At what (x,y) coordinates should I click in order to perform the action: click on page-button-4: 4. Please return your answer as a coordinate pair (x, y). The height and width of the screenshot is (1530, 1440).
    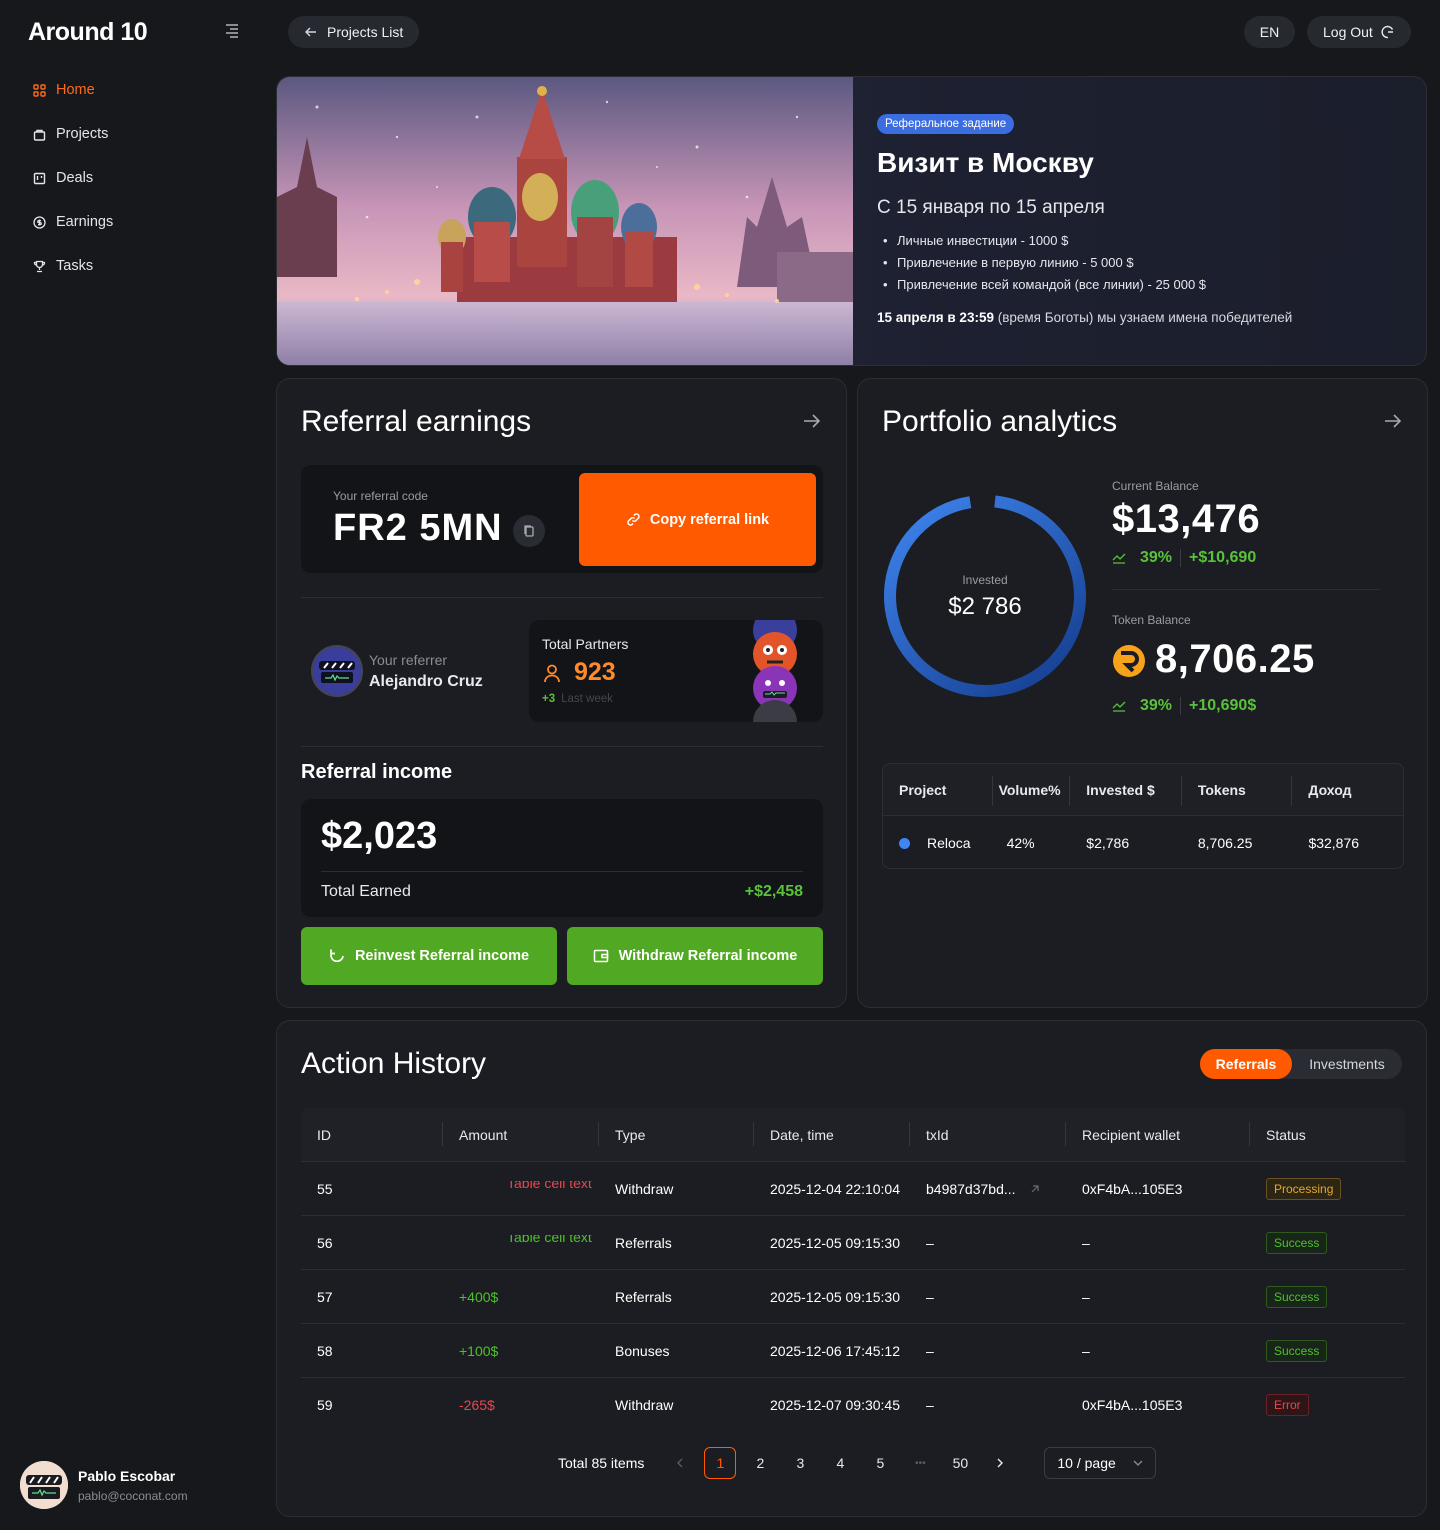
    Looking at the image, I should click on (840, 1463).